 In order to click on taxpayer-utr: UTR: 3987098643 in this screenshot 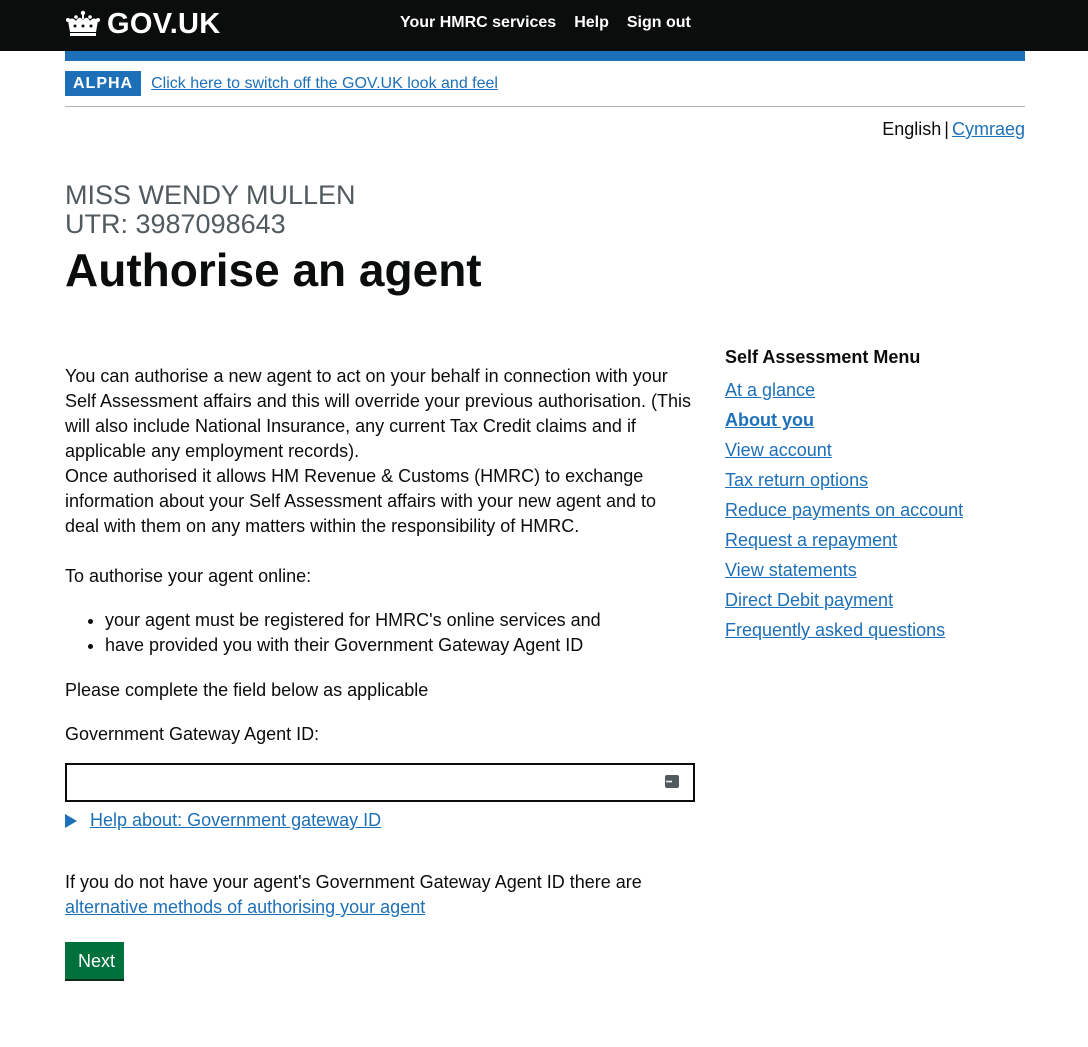, I will do `click(175, 224)`.